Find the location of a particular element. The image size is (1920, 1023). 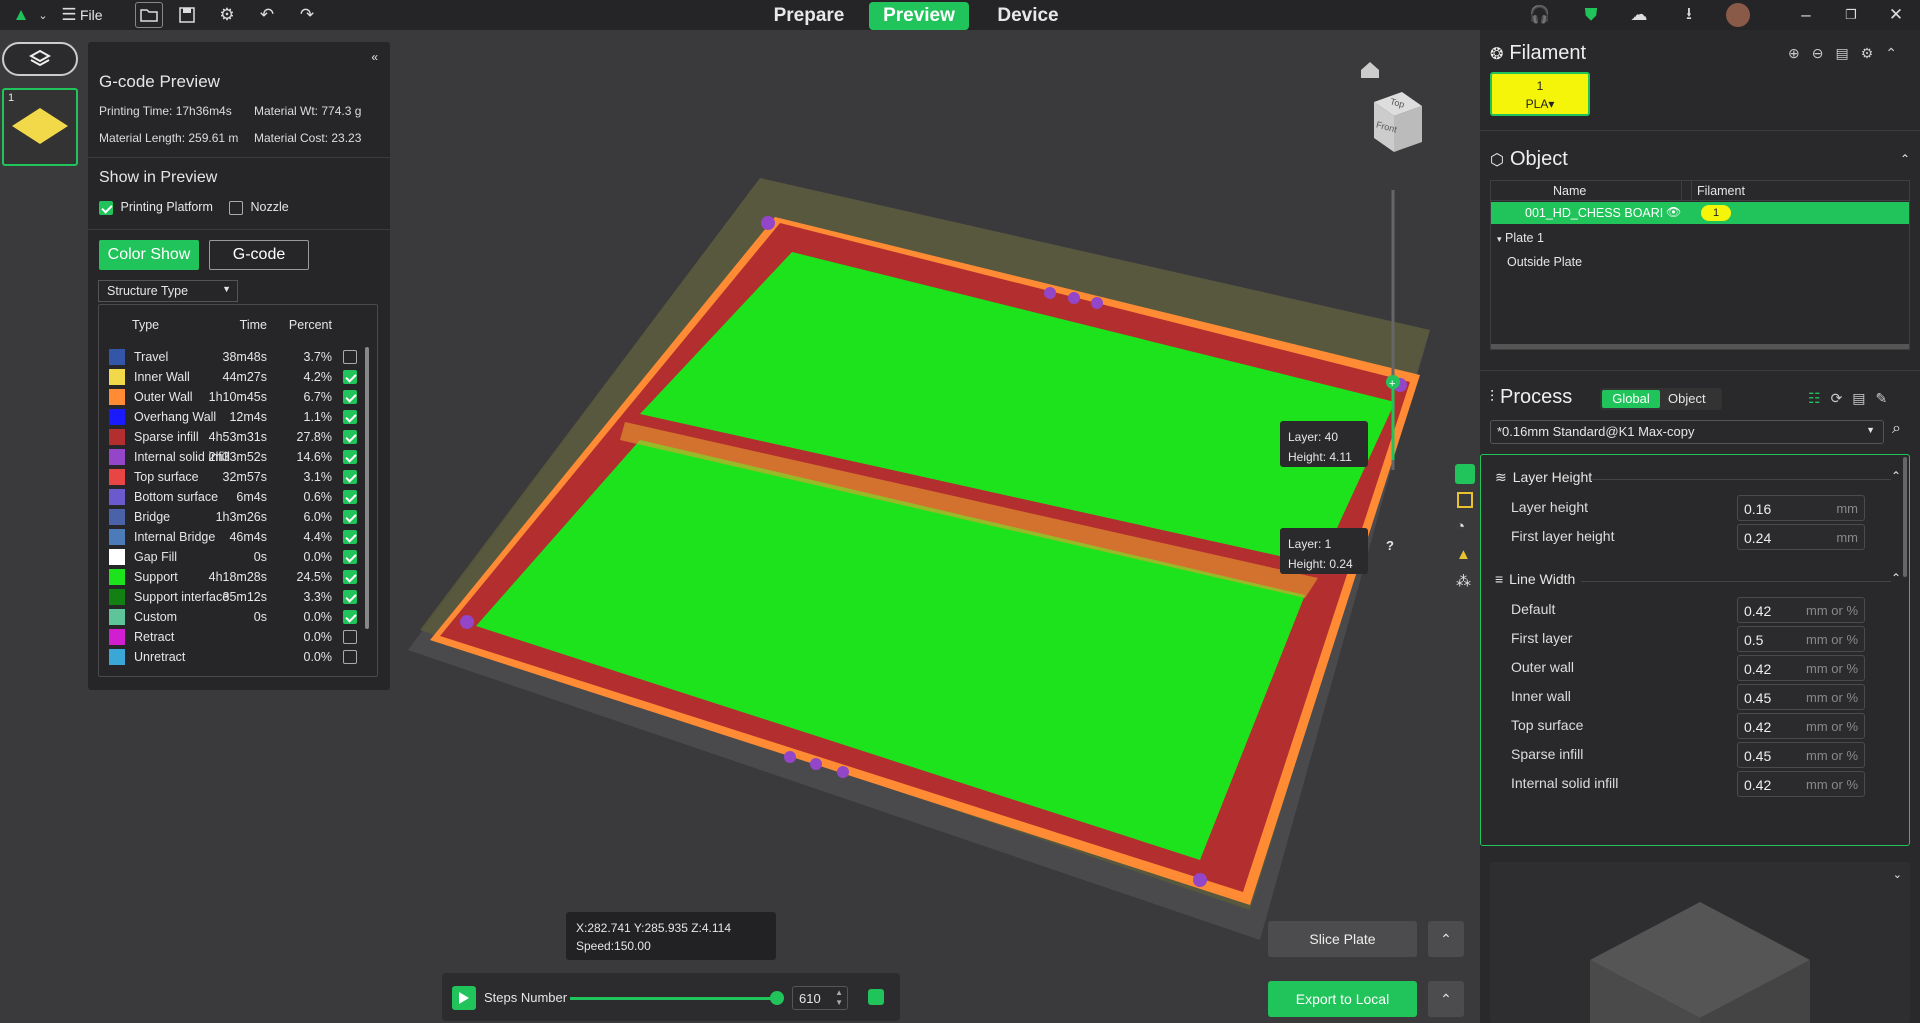

expand-arrow-icon: ▾ is located at coordinates (1499, 239).